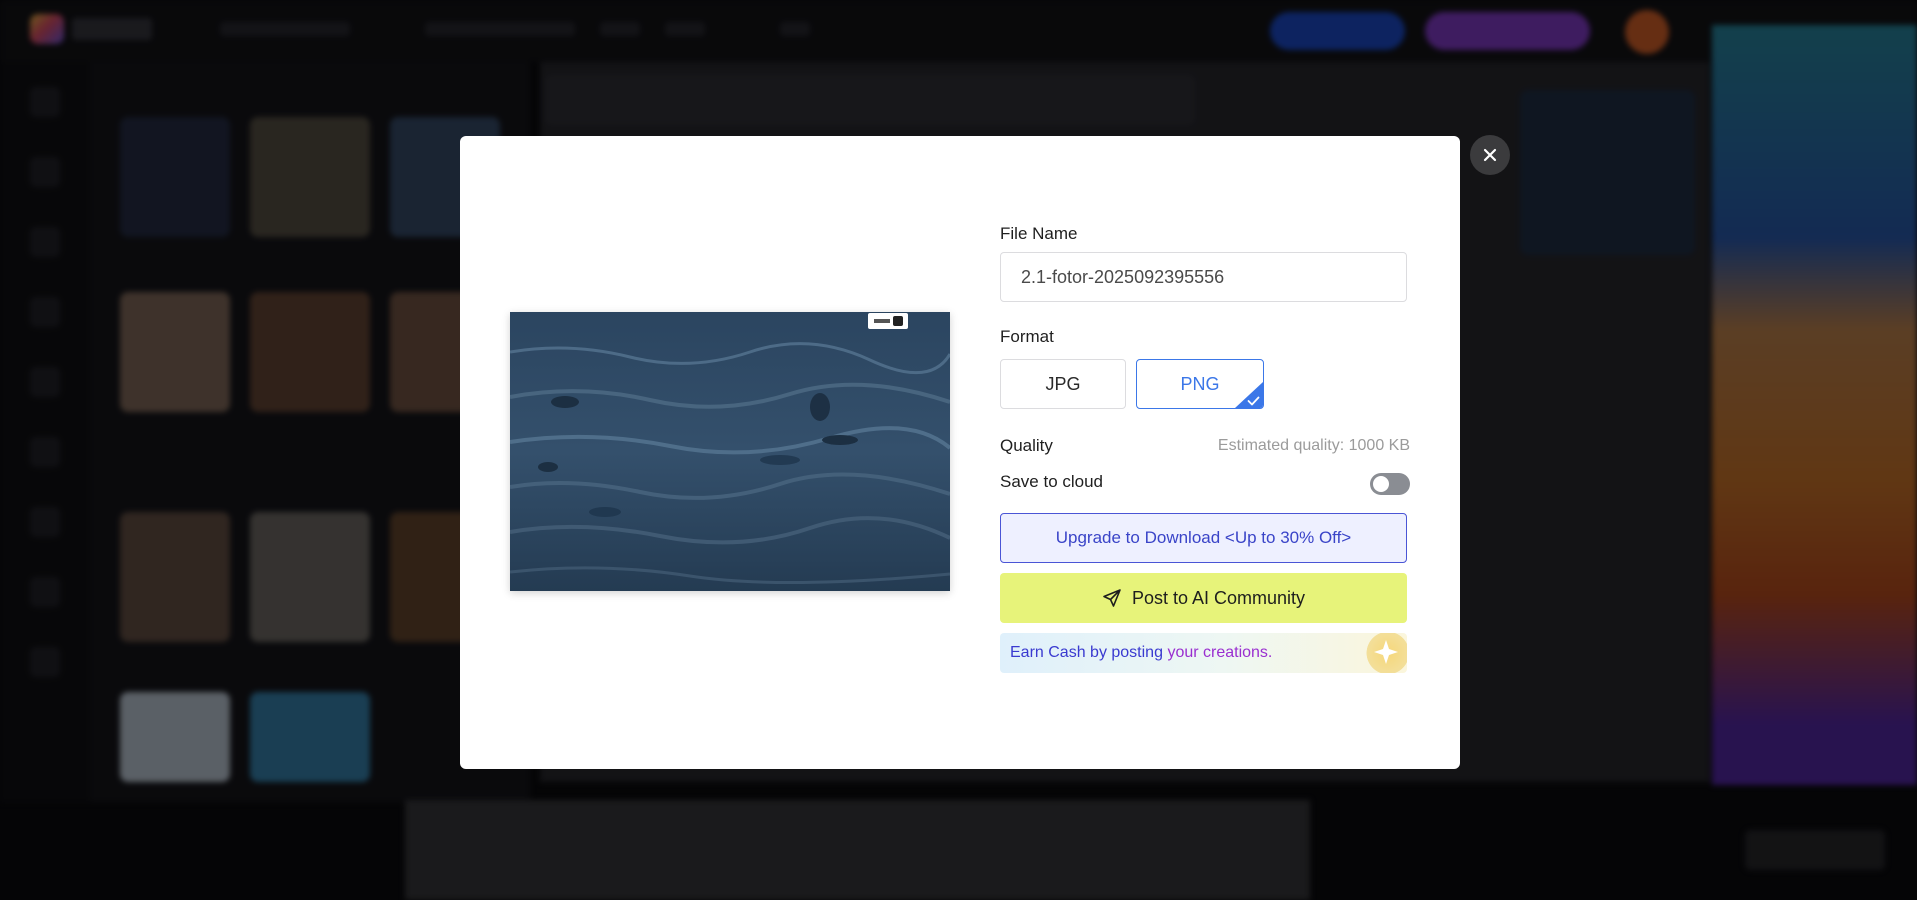 Image resolution: width=1917 pixels, height=900 pixels. Describe the element at coordinates (1039, 233) in the screenshot. I see `file-name-label: File Name` at that location.